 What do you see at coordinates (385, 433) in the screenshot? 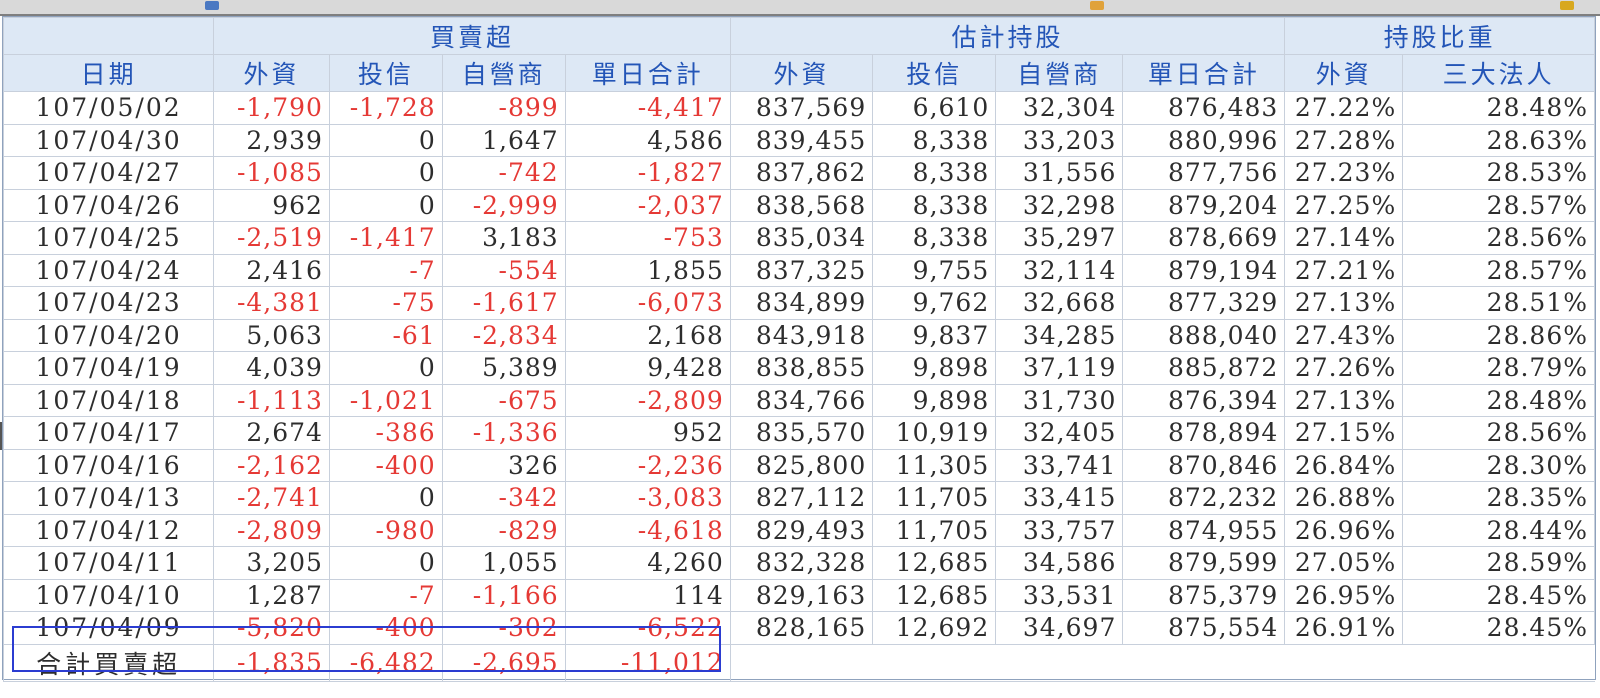
I see `cell-investment-trust: -386` at bounding box center [385, 433].